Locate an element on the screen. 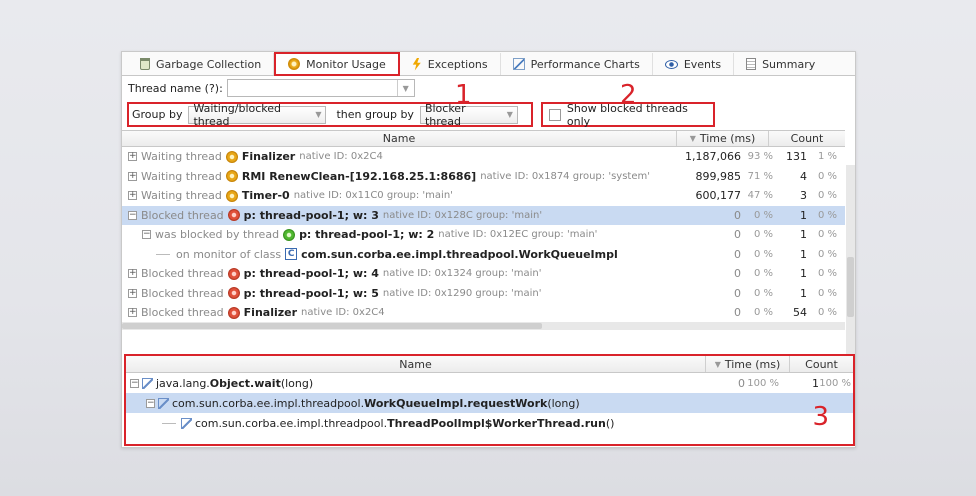  vertical-scrollbar is located at coordinates (850, 265).